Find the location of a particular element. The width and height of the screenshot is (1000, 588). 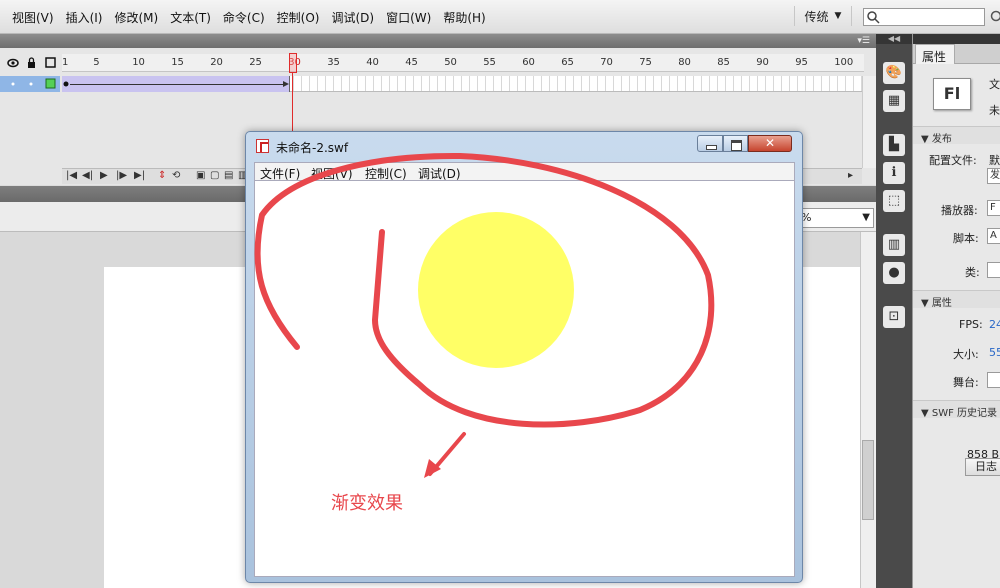

layer-color-icon is located at coordinates (50, 83).